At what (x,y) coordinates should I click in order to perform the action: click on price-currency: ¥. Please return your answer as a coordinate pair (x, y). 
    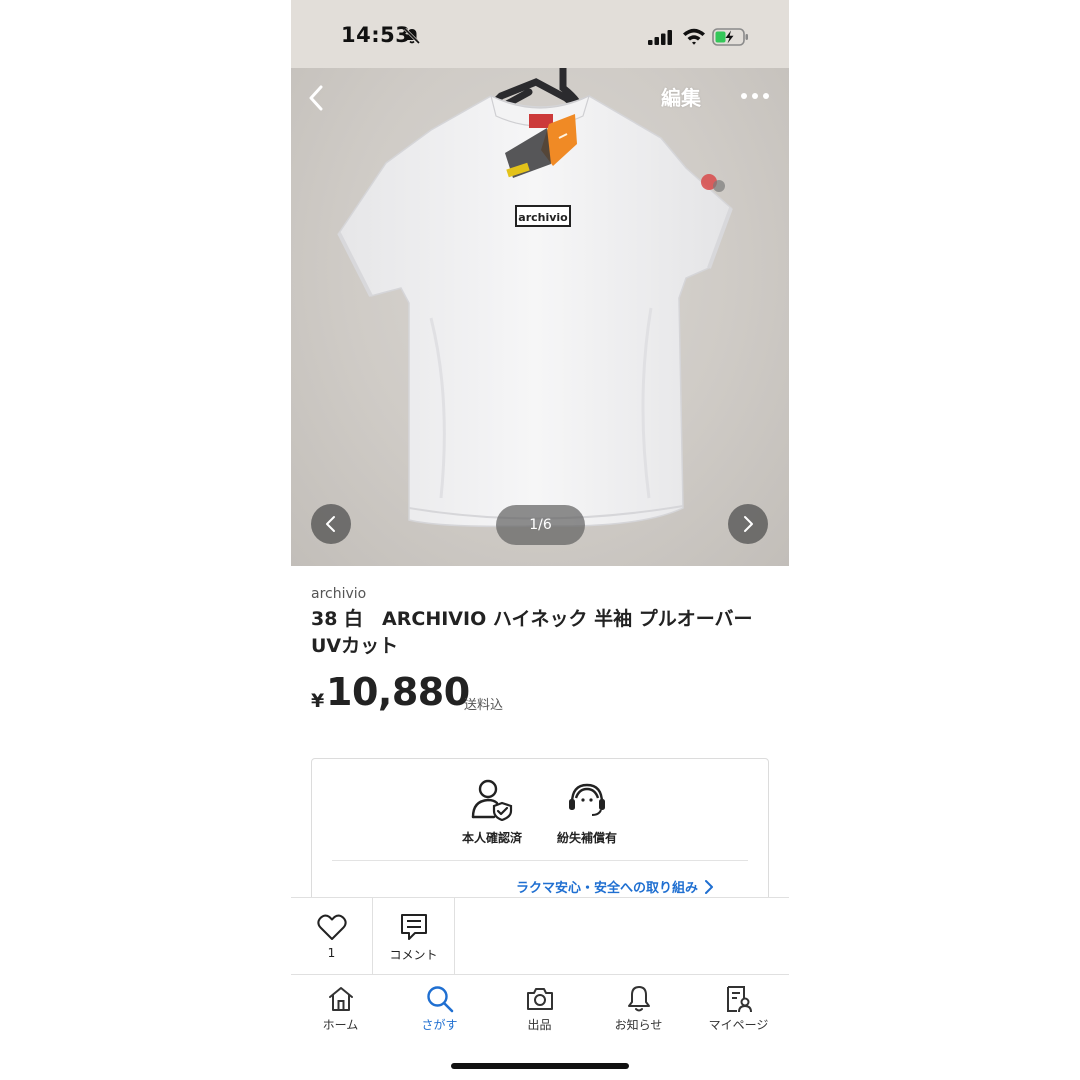
    Looking at the image, I should click on (318, 701).